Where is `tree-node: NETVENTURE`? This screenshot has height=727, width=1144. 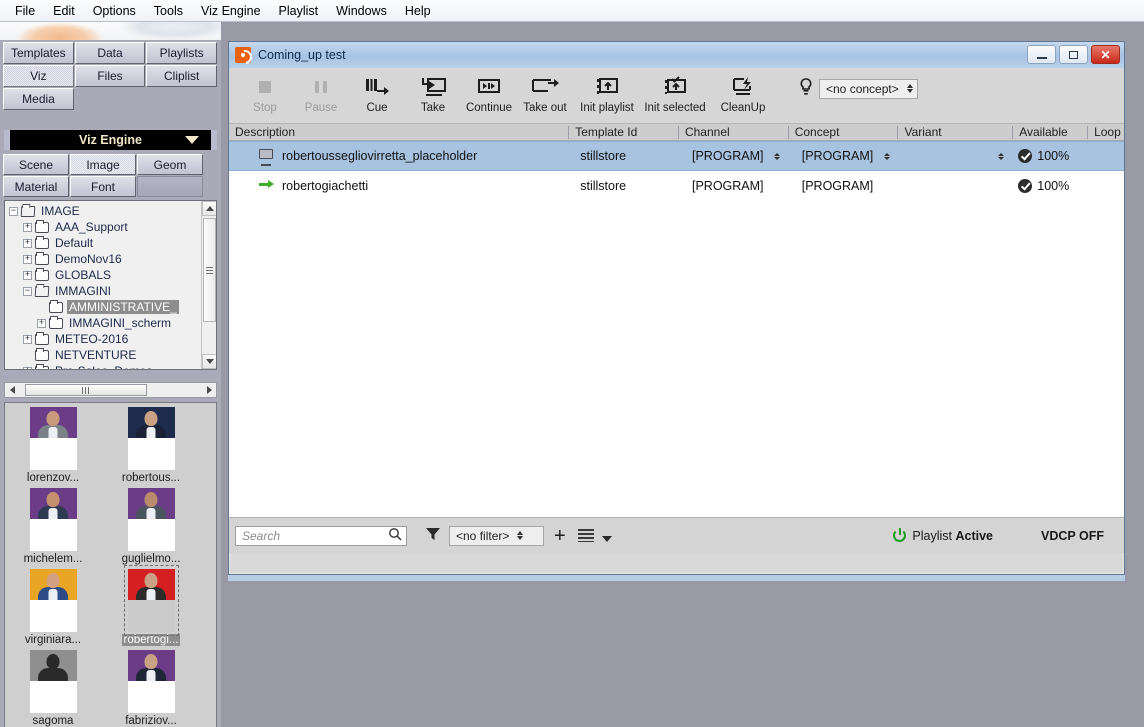 tree-node: NETVENTURE is located at coordinates (103, 355).